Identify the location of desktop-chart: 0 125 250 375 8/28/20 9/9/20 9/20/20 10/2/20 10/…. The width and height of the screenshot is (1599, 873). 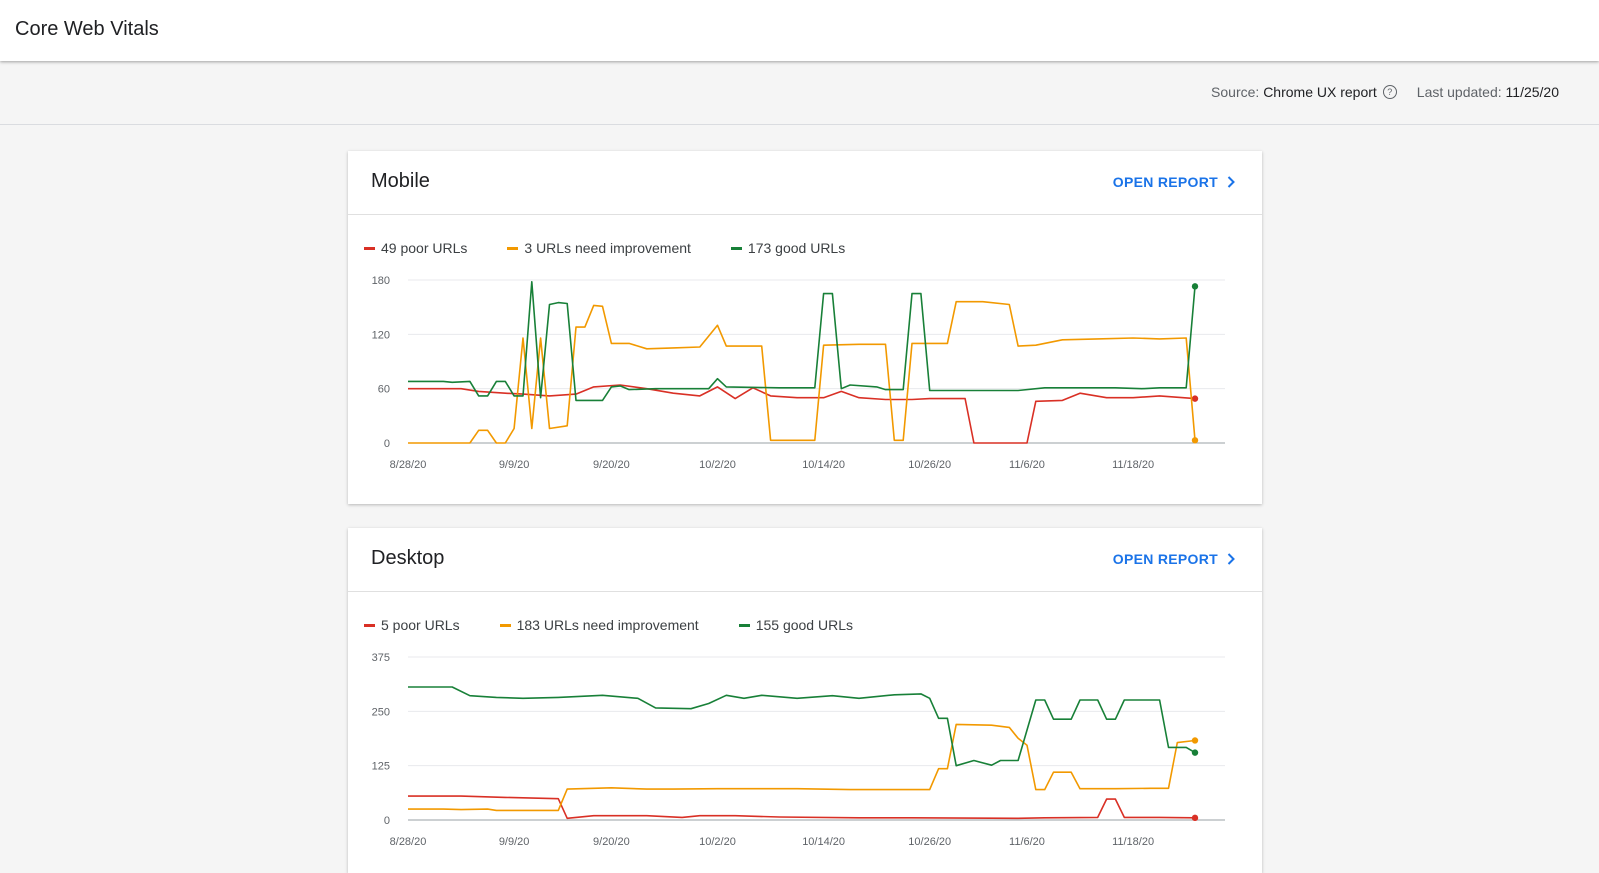
(798, 750).